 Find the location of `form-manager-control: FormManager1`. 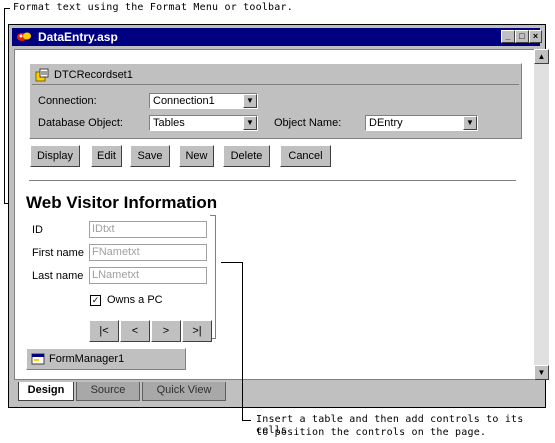

form-manager-control: FormManager1 is located at coordinates (106, 359).